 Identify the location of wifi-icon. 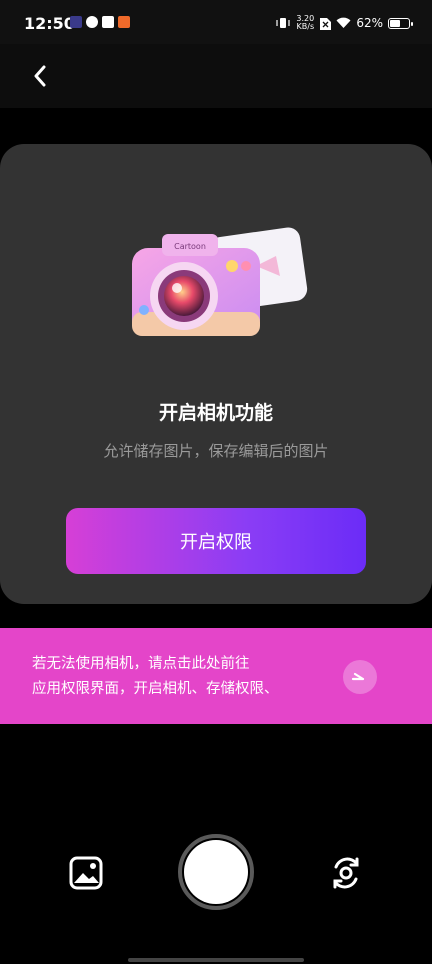
(343, 22).